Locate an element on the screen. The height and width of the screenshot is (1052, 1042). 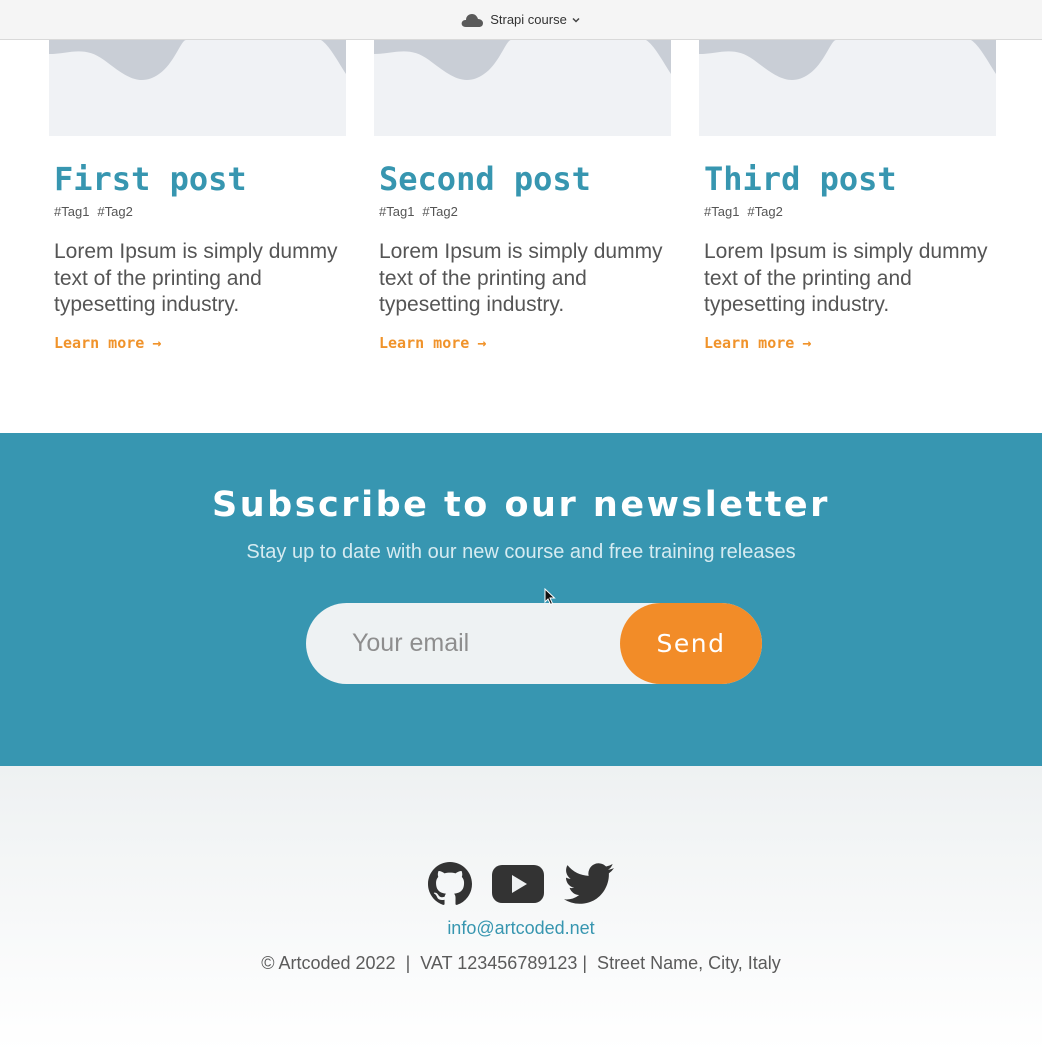
cloud-icon is located at coordinates (472, 20).